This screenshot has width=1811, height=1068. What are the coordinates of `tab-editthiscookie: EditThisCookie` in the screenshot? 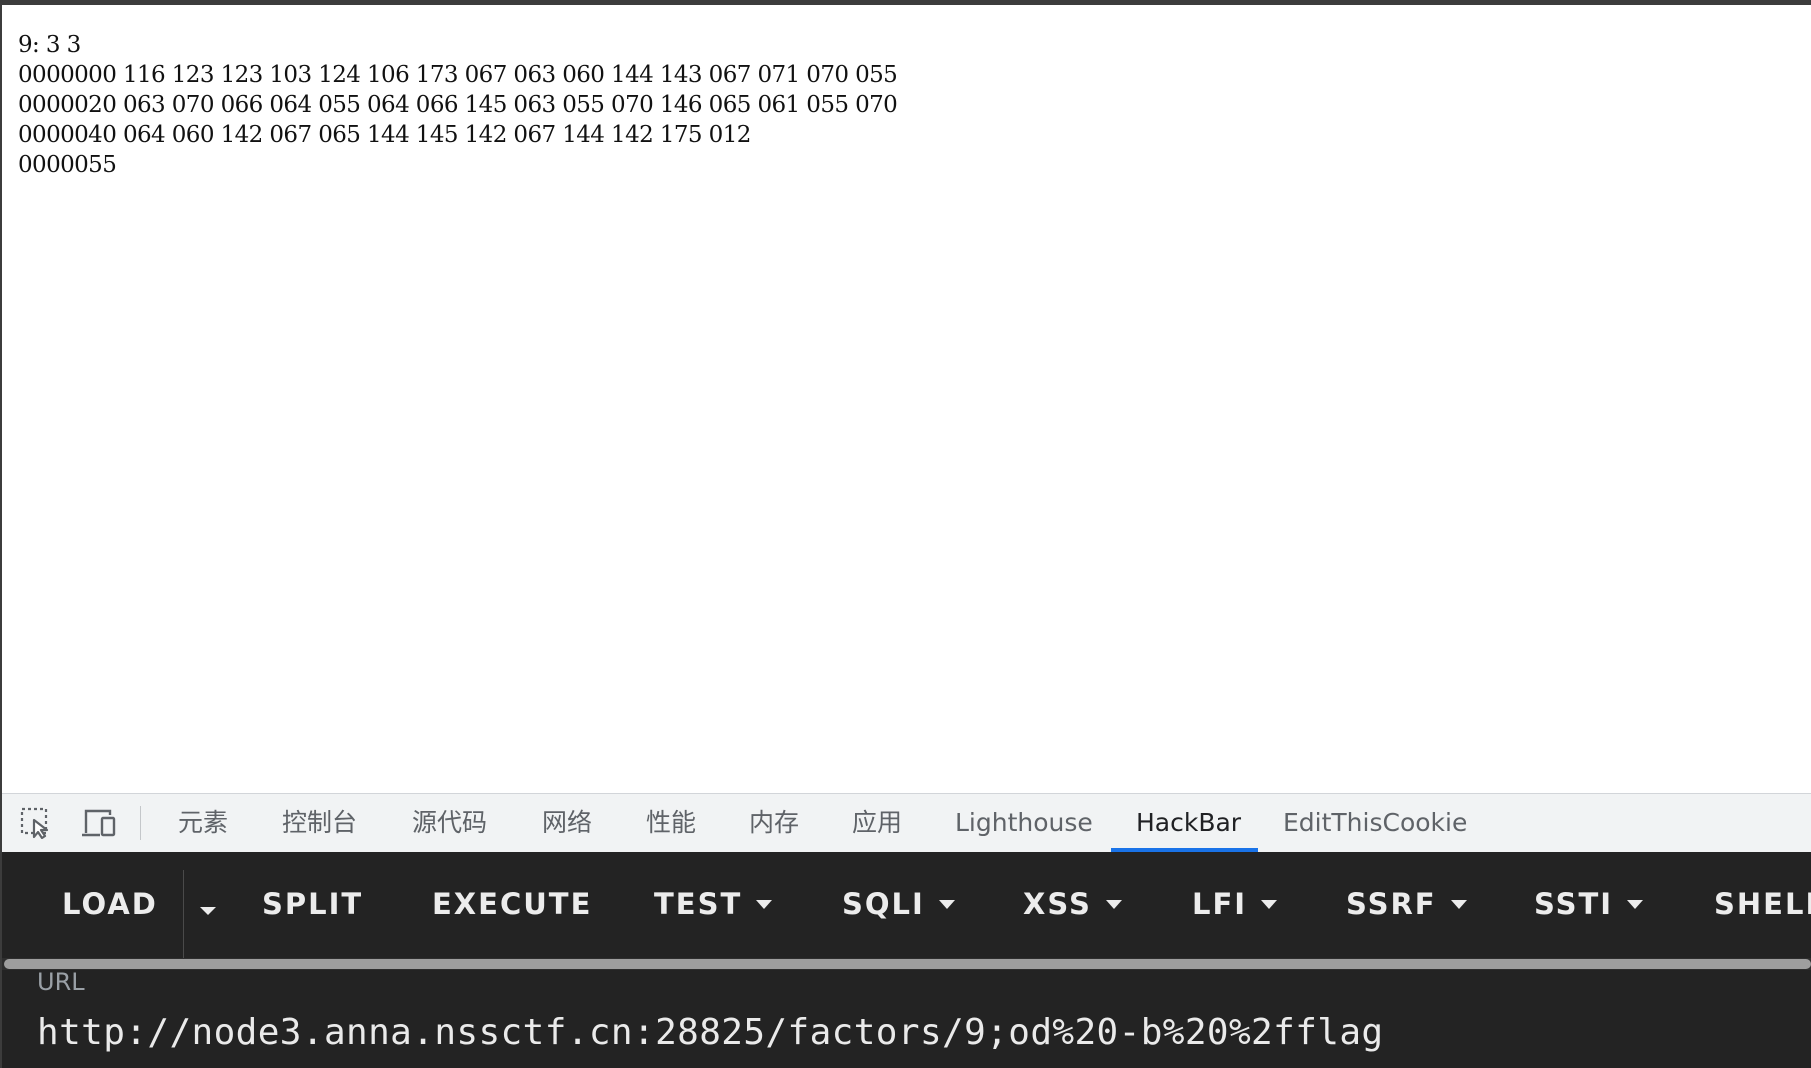 It's located at (1375, 823).